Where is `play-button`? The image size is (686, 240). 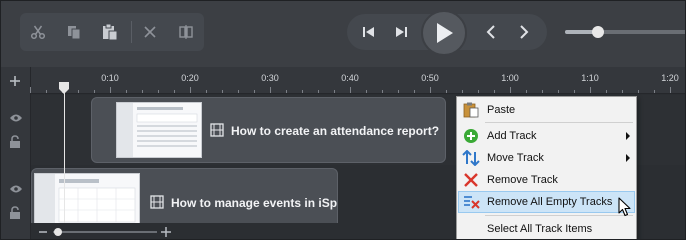 play-button is located at coordinates (444, 33).